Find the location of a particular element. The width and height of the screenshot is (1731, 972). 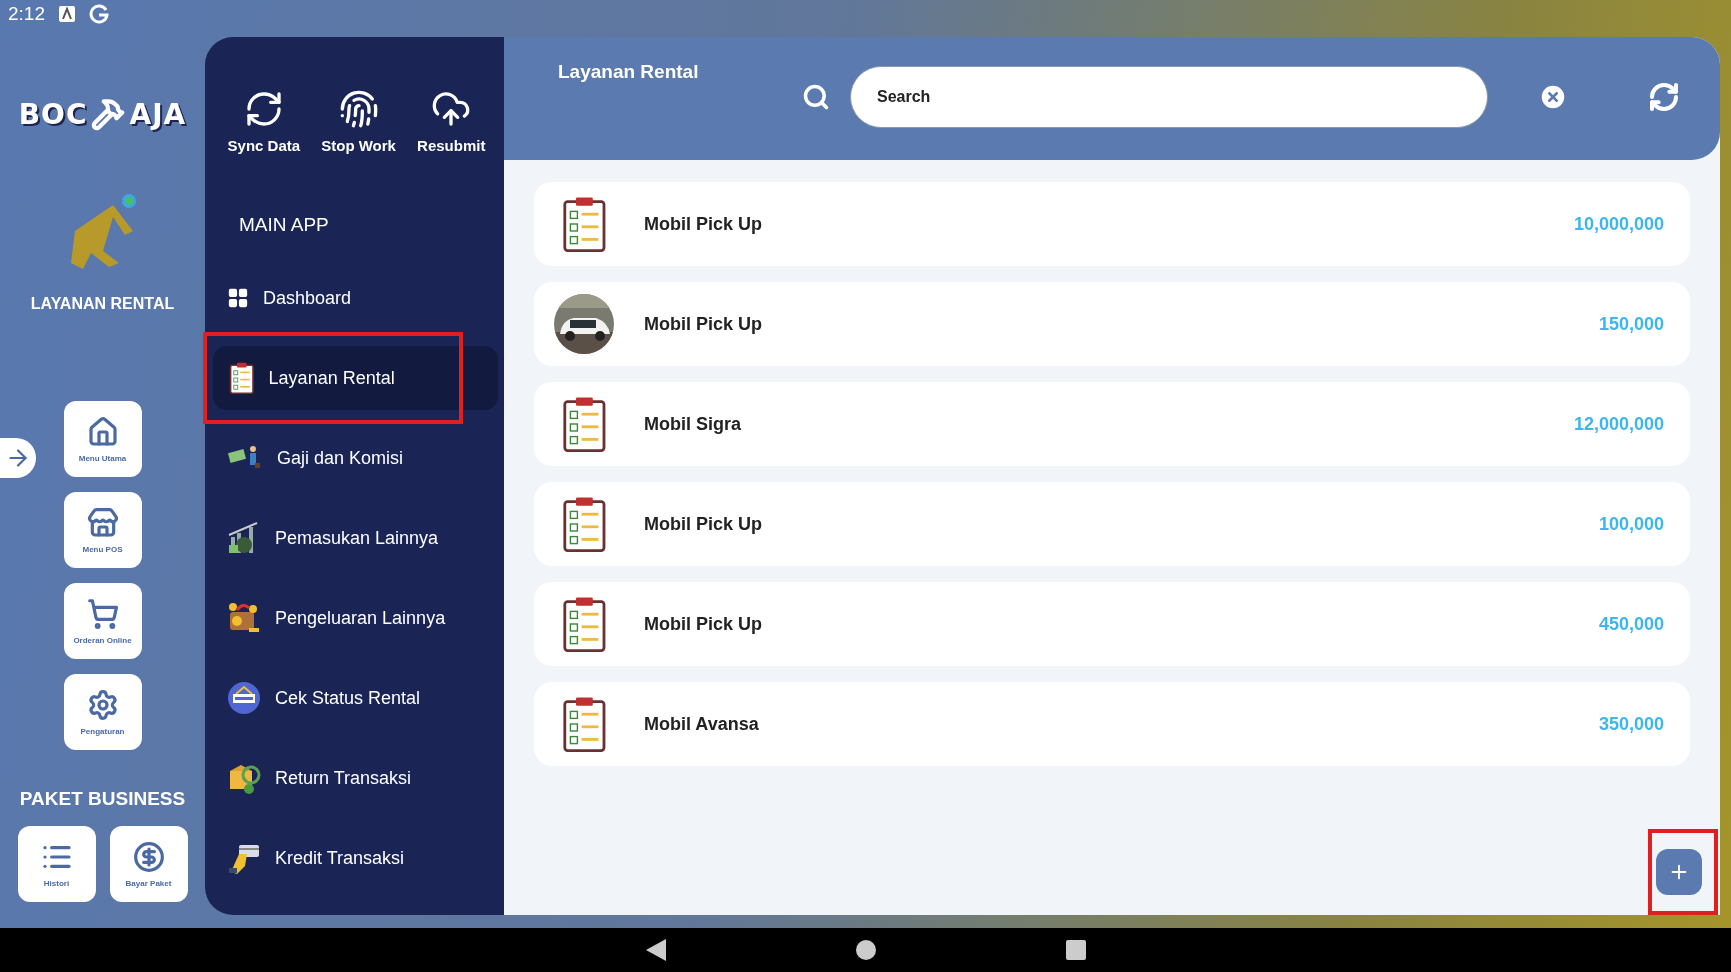

item-price: 10,000,000 is located at coordinates (1618, 224).